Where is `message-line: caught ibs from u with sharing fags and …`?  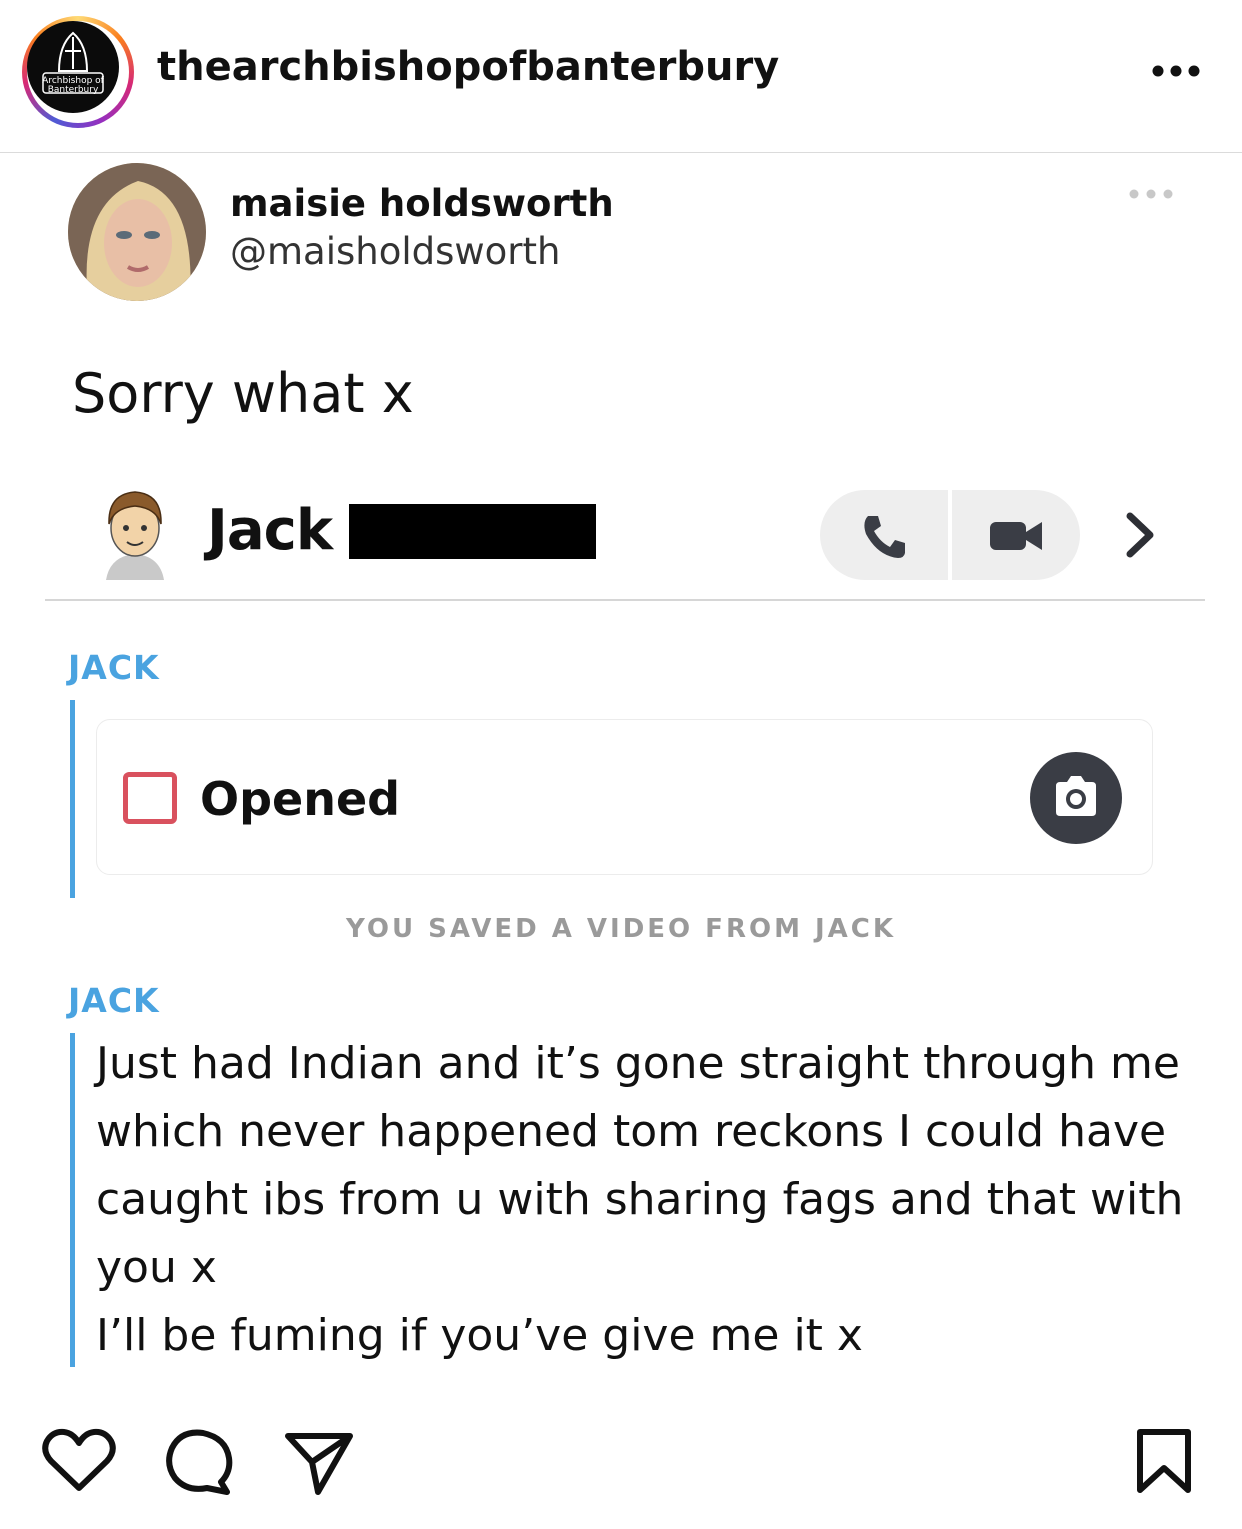
message-line: caught ibs from u with sharing fags and … is located at coordinates (640, 1199).